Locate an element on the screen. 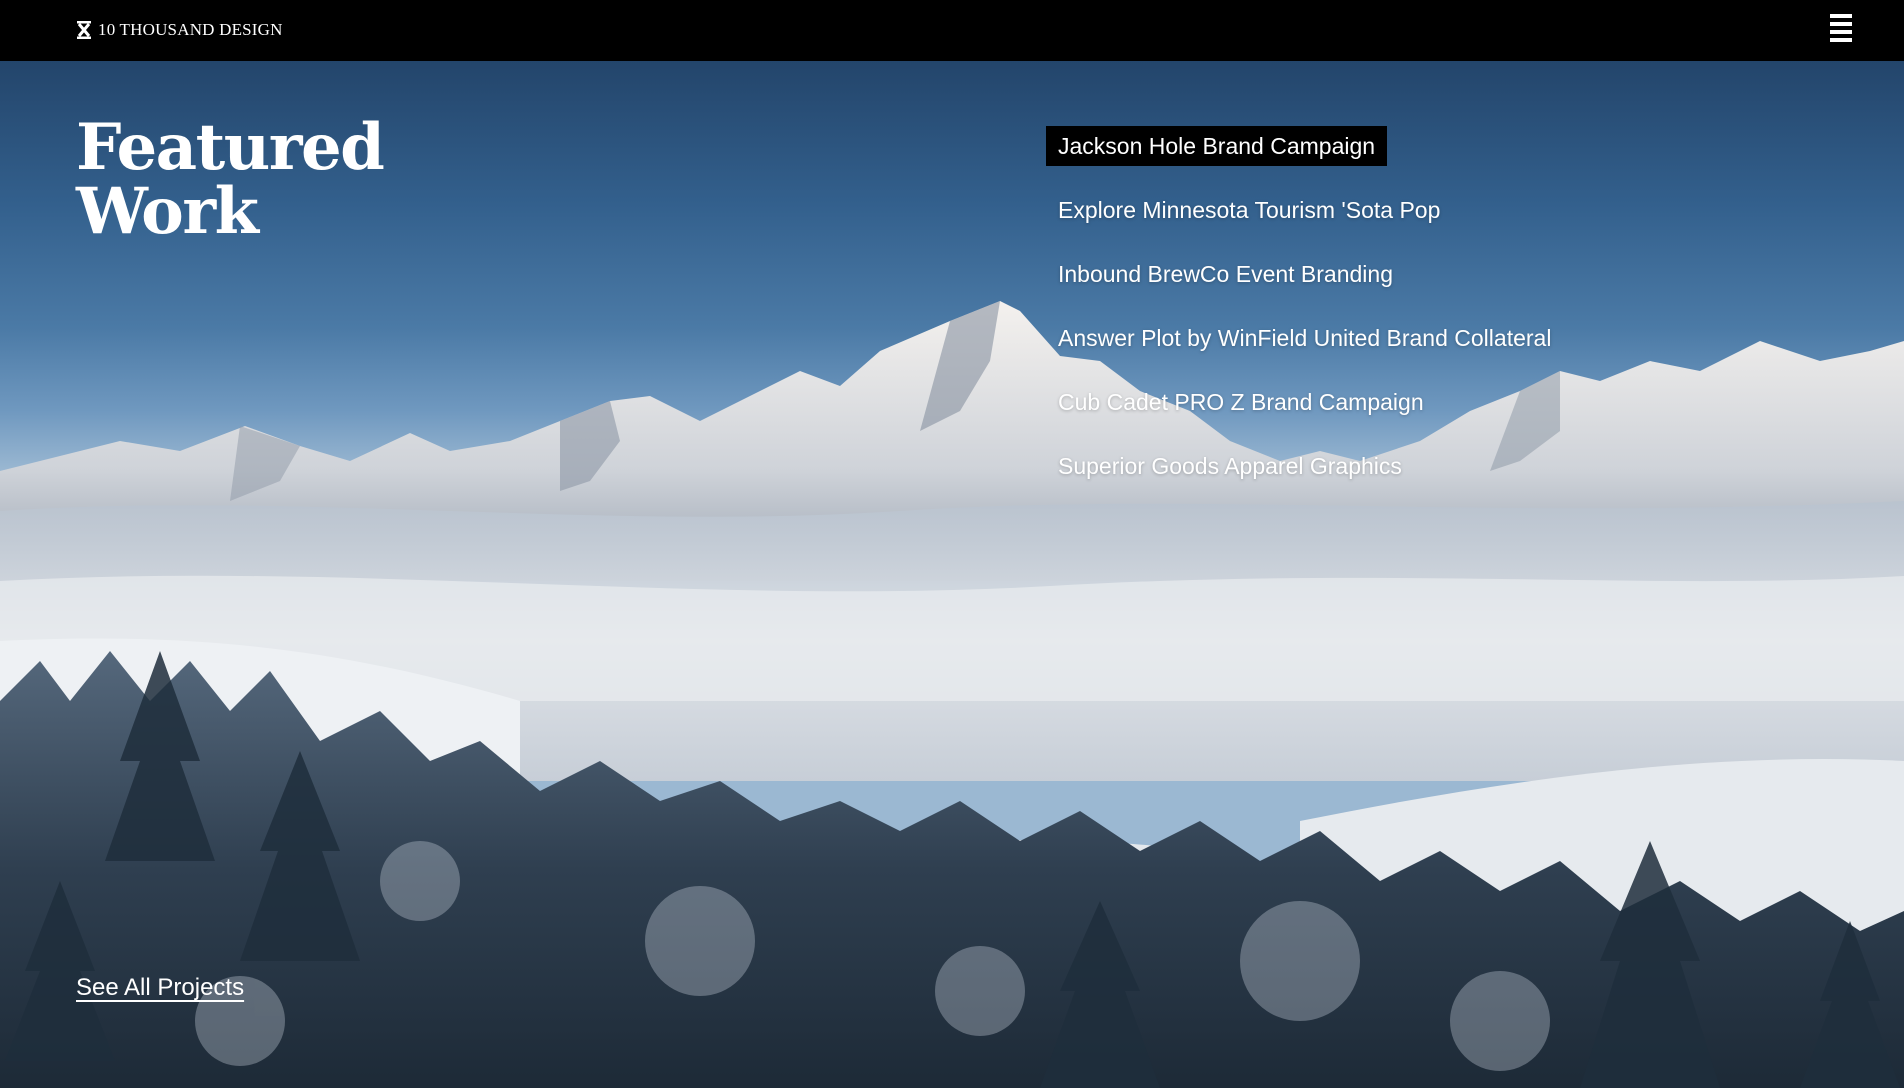 This screenshot has height=1088, width=1904. logo-text: 10 THOUSAND DESIGN is located at coordinates (190, 29).